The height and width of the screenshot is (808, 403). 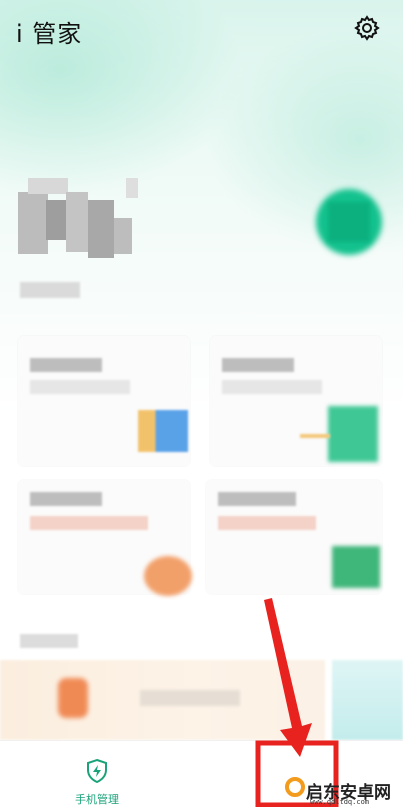 What do you see at coordinates (295, 787) in the screenshot?
I see `watermark-logo` at bounding box center [295, 787].